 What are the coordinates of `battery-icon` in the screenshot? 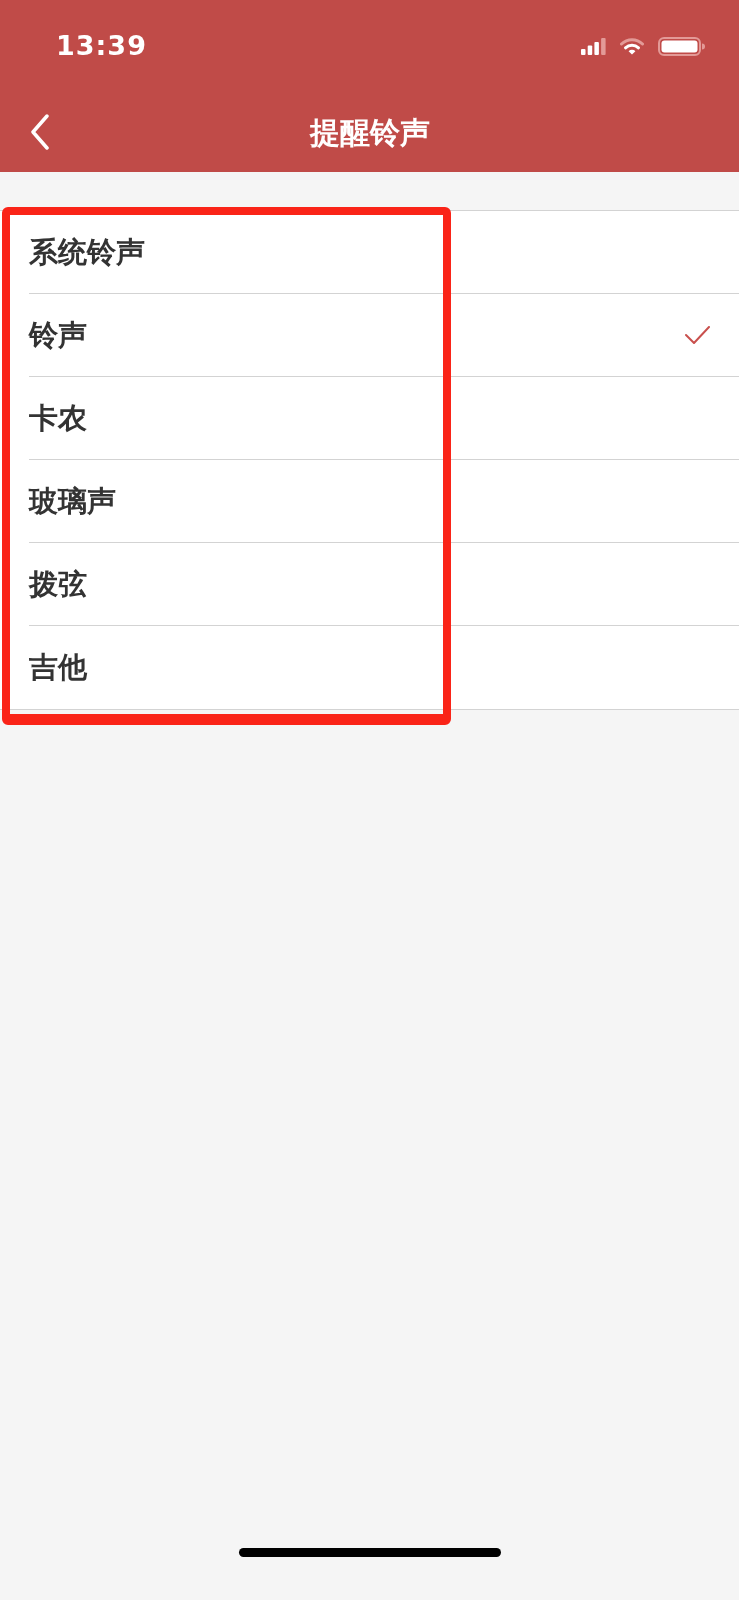 It's located at (681, 46).